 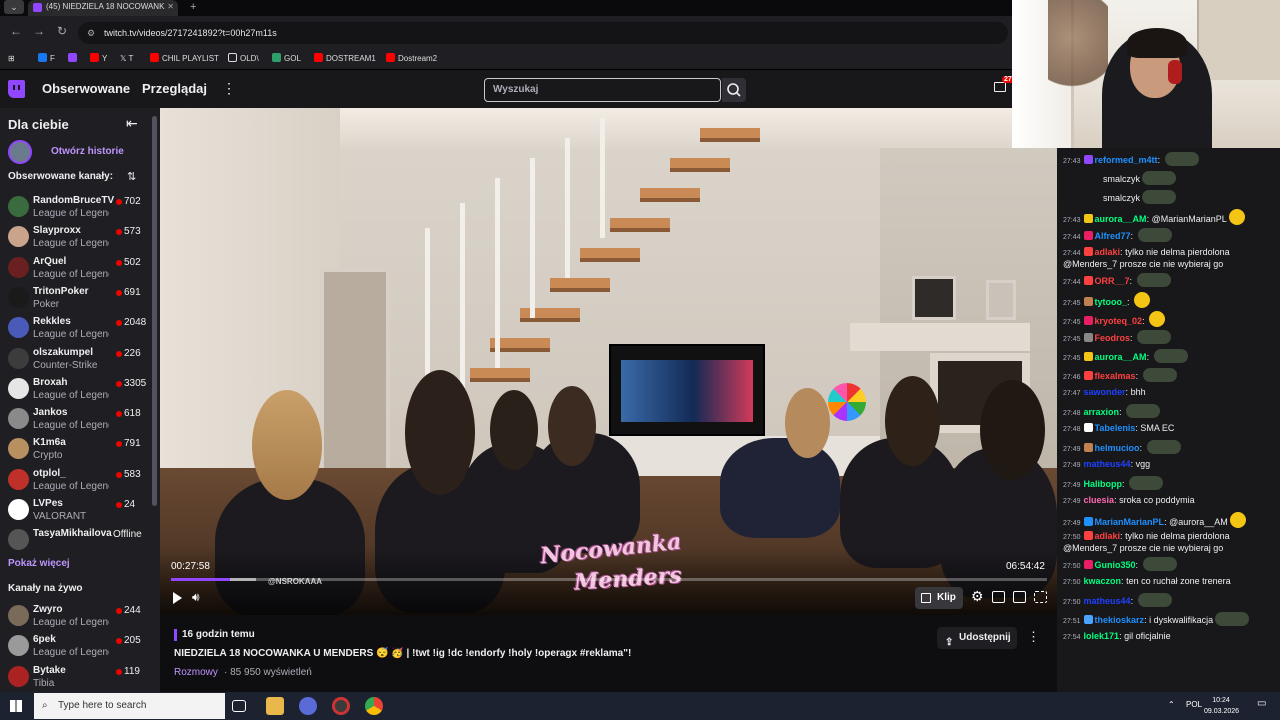 I want to click on notifications-icon: ▭, so click(x=1261, y=703).